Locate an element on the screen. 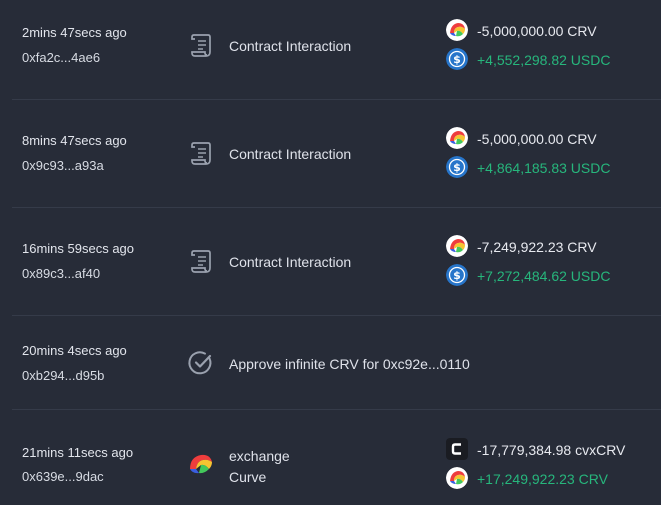  transfer-amount-in: +4,864,185.83 USDC is located at coordinates (544, 168).